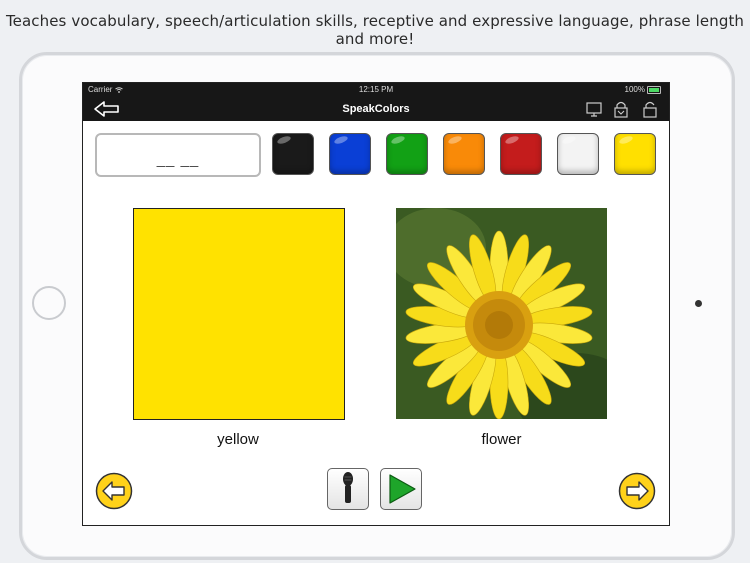 Image resolution: width=750 pixels, height=563 pixels. What do you see at coordinates (594, 109) in the screenshot?
I see `monitor-icon` at bounding box center [594, 109].